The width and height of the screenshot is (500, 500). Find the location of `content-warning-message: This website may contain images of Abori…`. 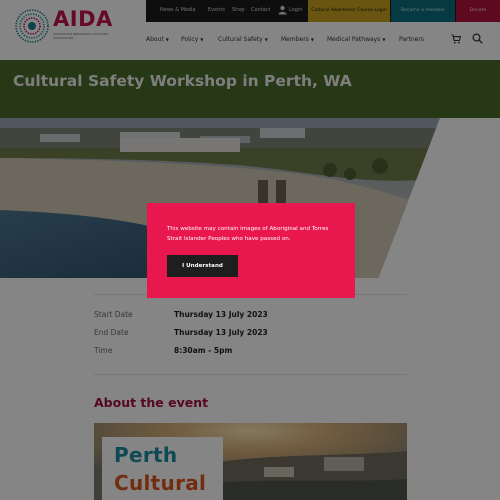

content-warning-message: This website may contain images of Abori… is located at coordinates (248, 234).